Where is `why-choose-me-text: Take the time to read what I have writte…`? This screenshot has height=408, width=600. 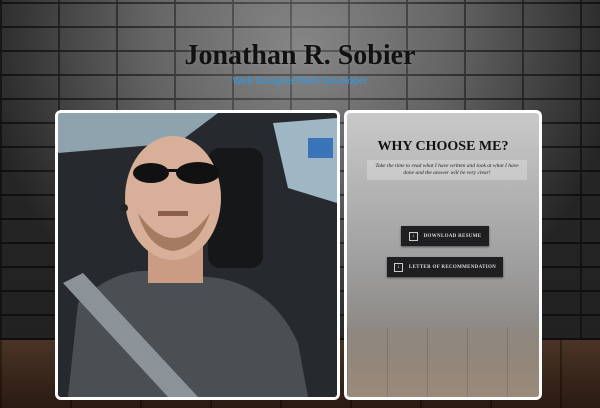 why-choose-me-text: Take the time to read what I have writte… is located at coordinates (447, 170).